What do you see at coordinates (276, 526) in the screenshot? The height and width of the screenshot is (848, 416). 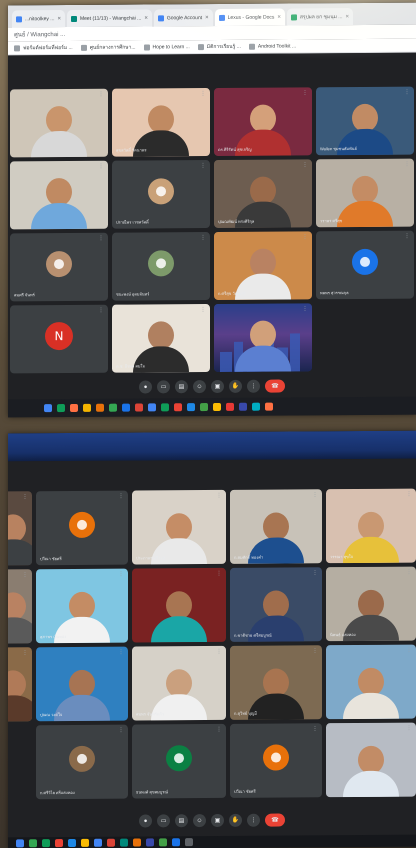 I see `participant-tile: ⋮ ก.สมศักดิ์ ทองคำ` at bounding box center [276, 526].